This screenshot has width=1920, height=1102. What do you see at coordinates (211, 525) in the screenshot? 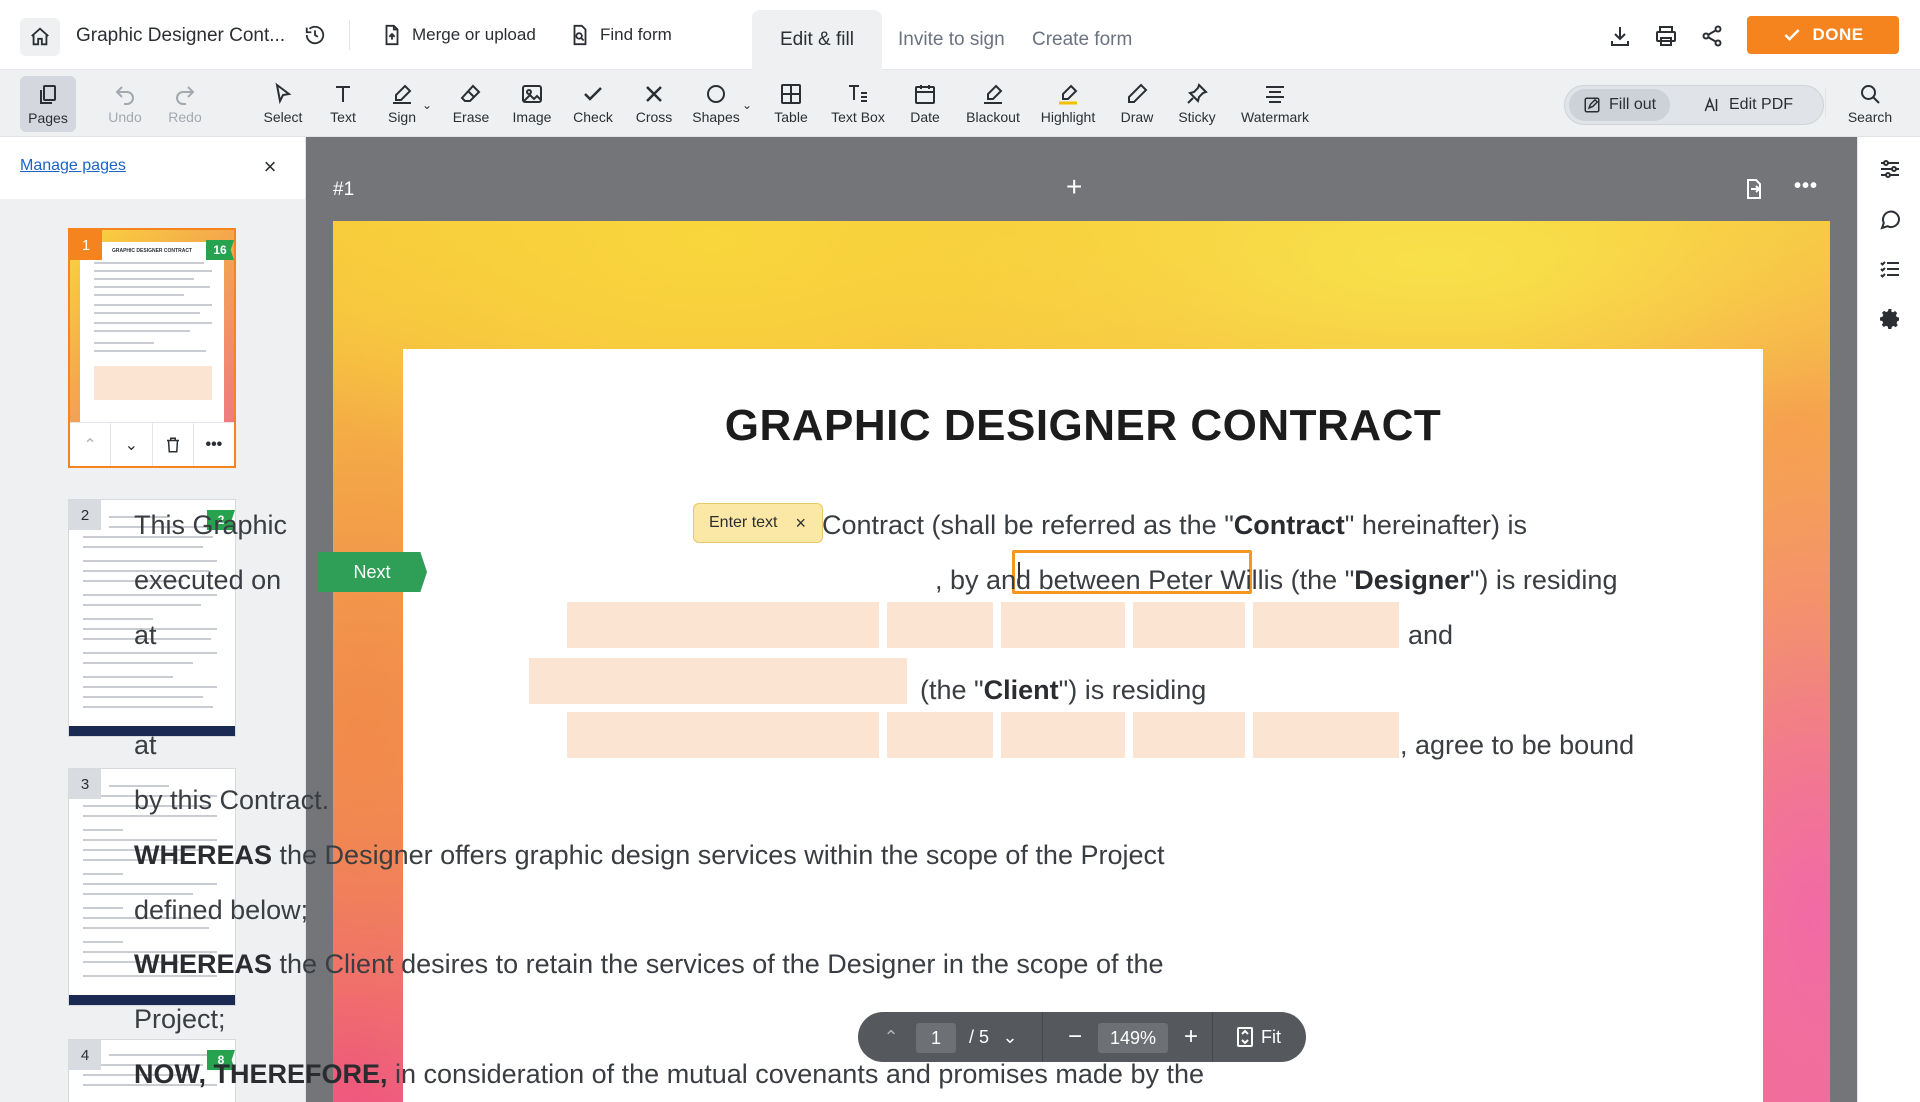
I see `doc-line-1a: This Graphic` at bounding box center [211, 525].